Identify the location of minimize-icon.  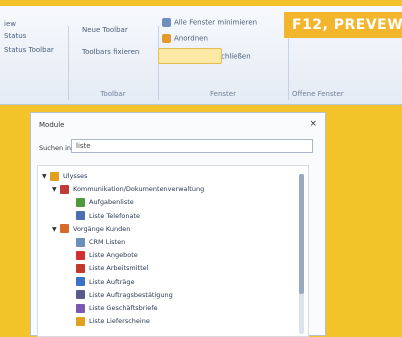
(166, 22).